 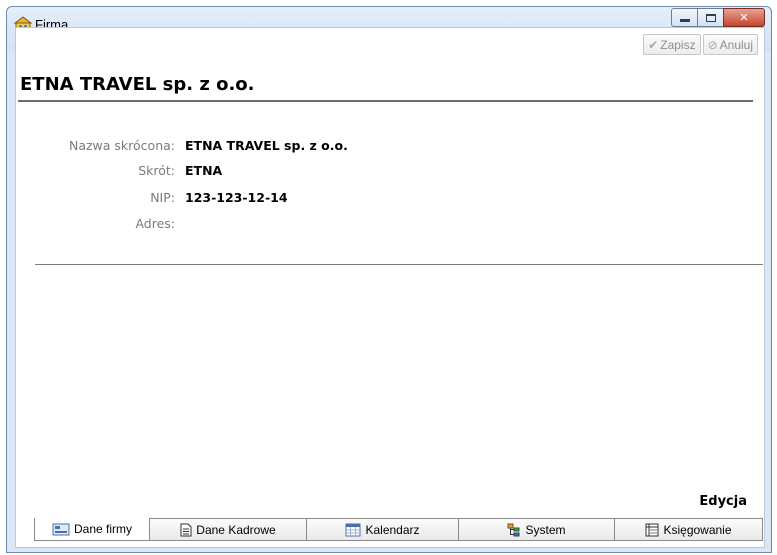 I want to click on bottom-tab-bar: Dane firmy Dane Kadrowe Kalendarz System, so click(x=398, y=529).